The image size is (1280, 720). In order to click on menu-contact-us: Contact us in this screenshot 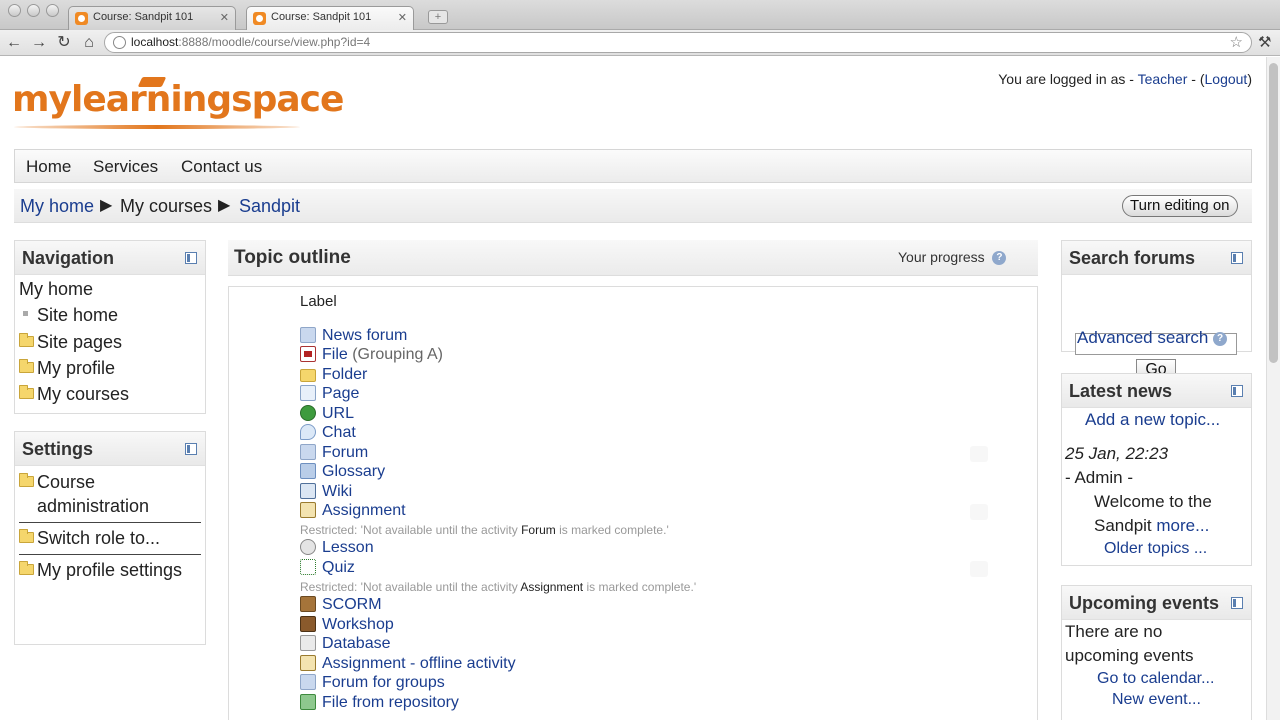, I will do `click(221, 167)`.